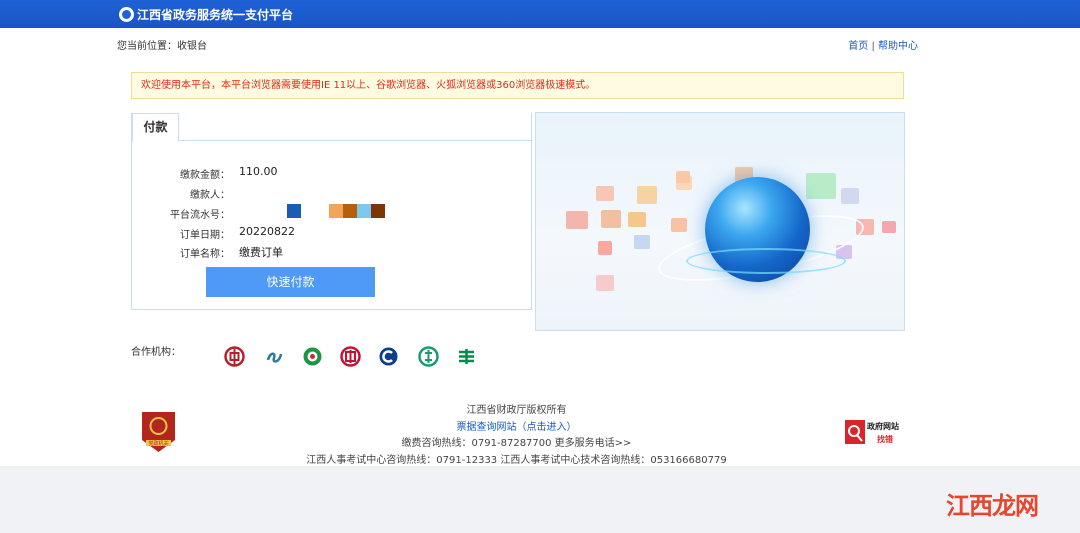 The height and width of the screenshot is (533, 1080). I want to click on bottom-band, so click(540, 499).